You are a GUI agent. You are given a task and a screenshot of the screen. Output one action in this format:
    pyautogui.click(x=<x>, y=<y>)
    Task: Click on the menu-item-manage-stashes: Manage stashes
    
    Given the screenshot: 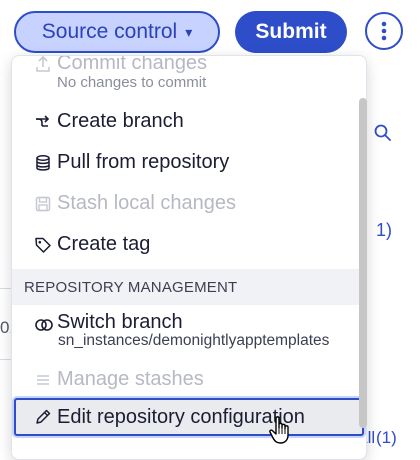 What is the action you would take?
    pyautogui.click(x=188, y=379)
    